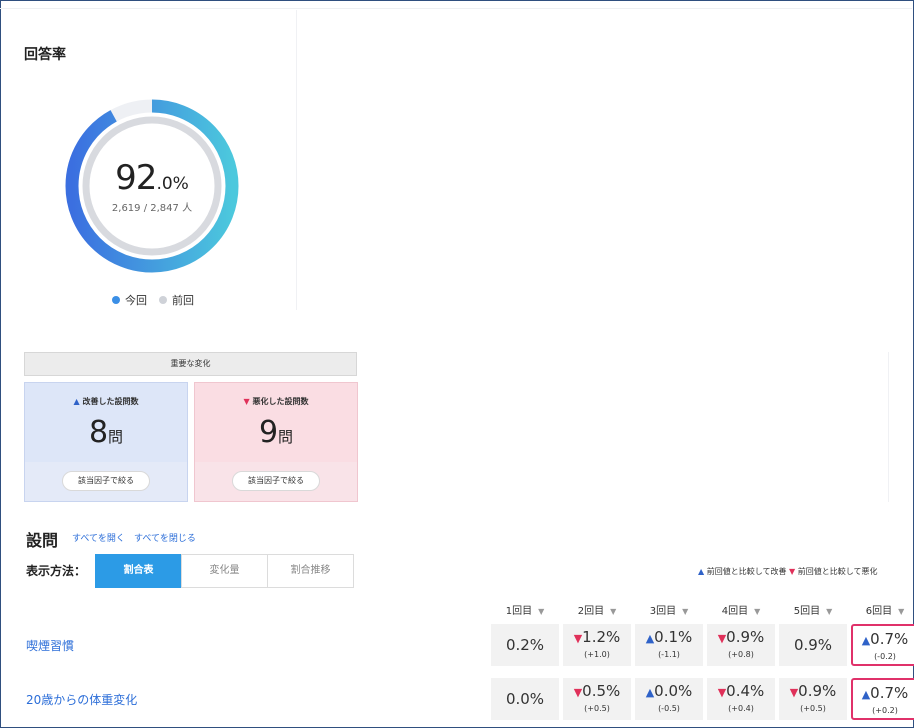  What do you see at coordinates (176, 300) in the screenshot?
I see `legend-previous: 前回` at bounding box center [176, 300].